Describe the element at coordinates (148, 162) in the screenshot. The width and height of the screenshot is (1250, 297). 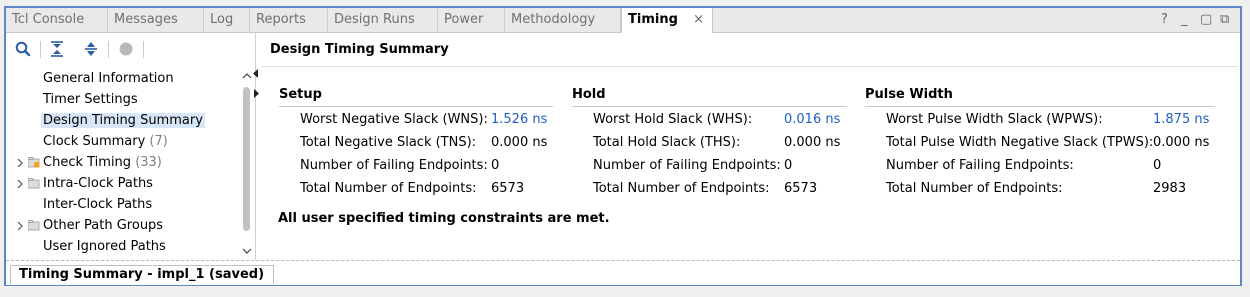
I see `tree-item-count: (33)` at that location.